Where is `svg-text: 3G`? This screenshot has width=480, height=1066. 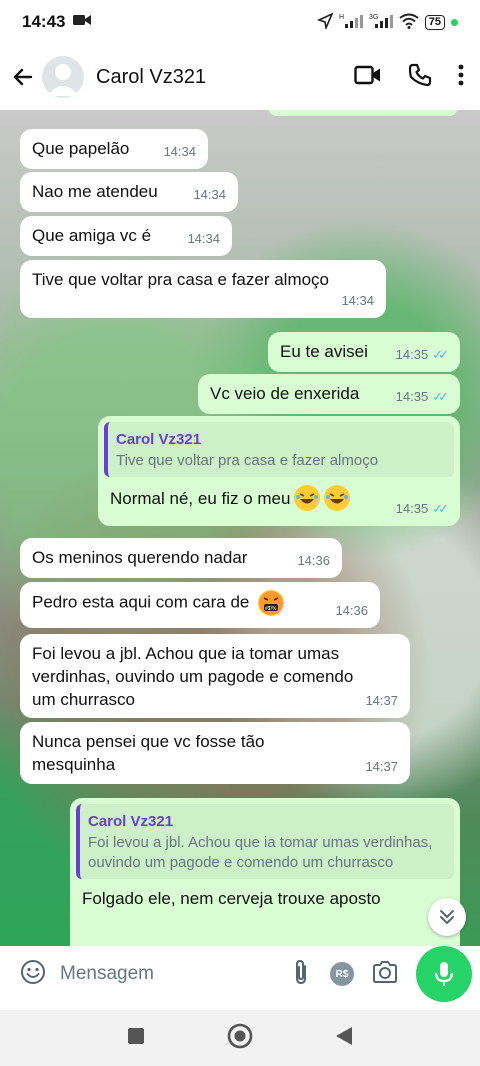 svg-text: 3G is located at coordinates (373, 17).